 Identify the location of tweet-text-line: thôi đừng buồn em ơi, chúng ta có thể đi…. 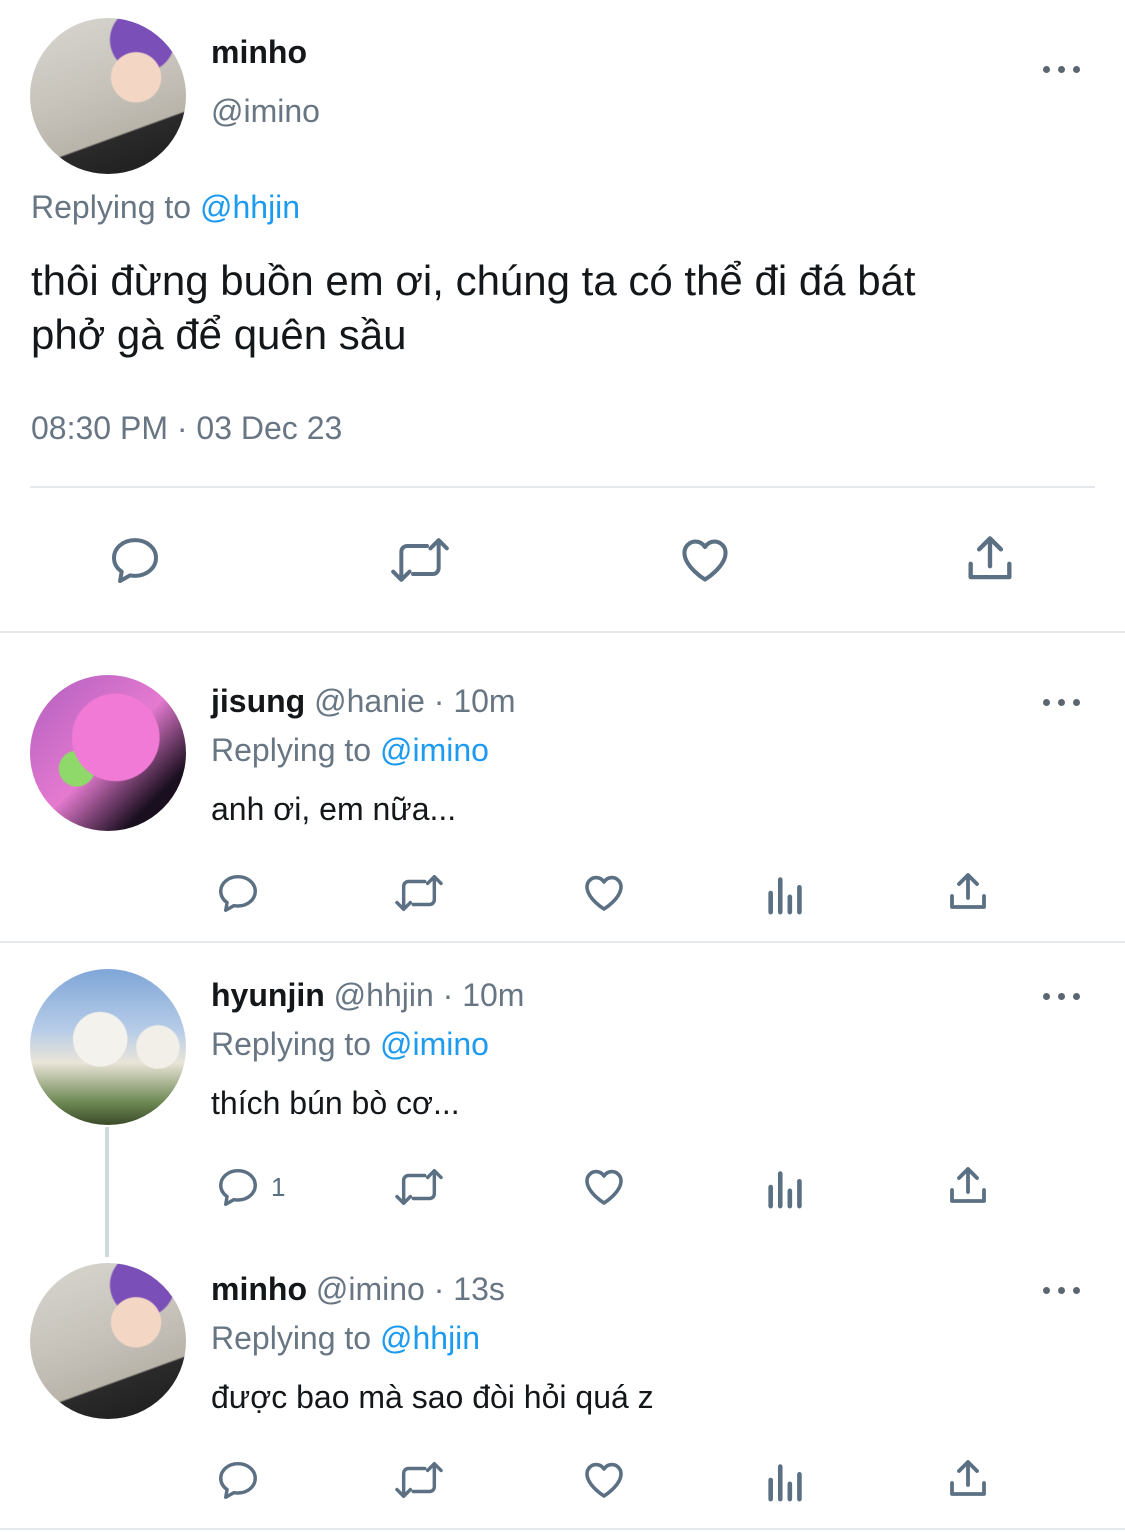
(473, 280).